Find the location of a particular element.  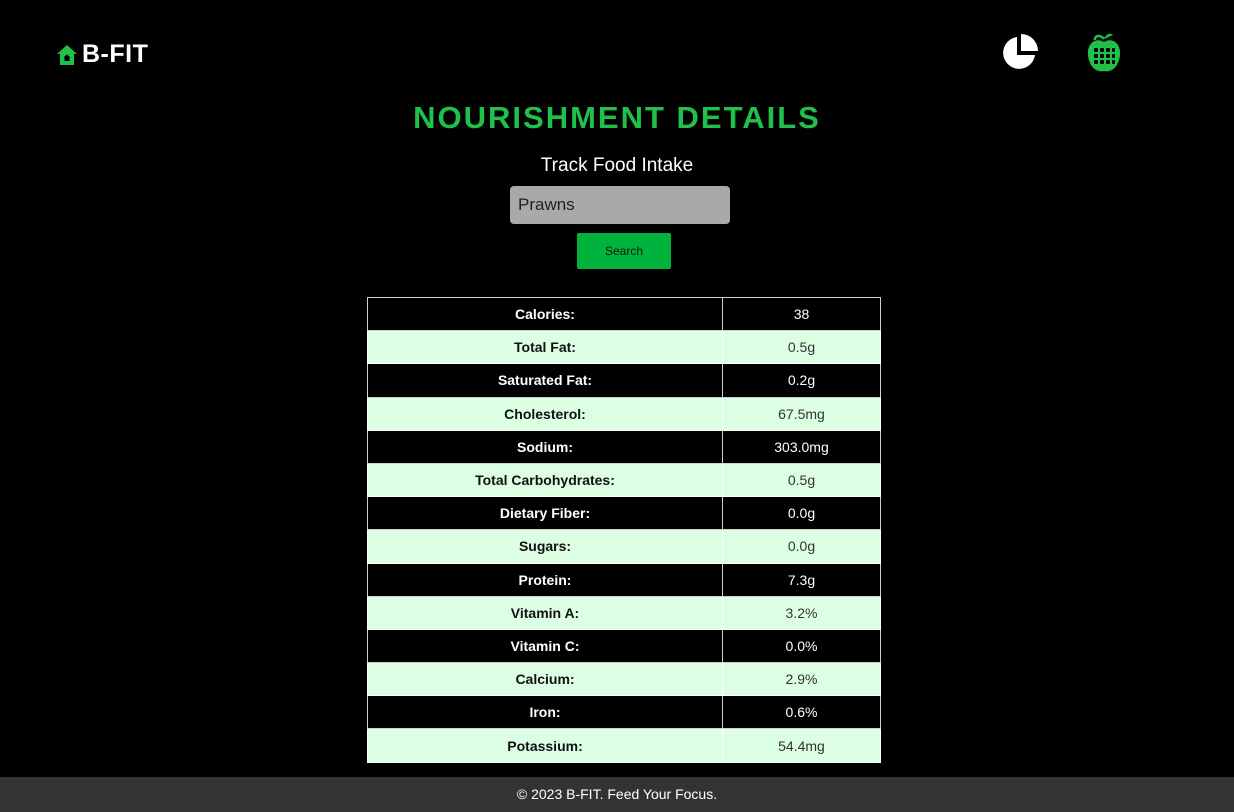

nutrient-value: 3.2% is located at coordinates (801, 612).